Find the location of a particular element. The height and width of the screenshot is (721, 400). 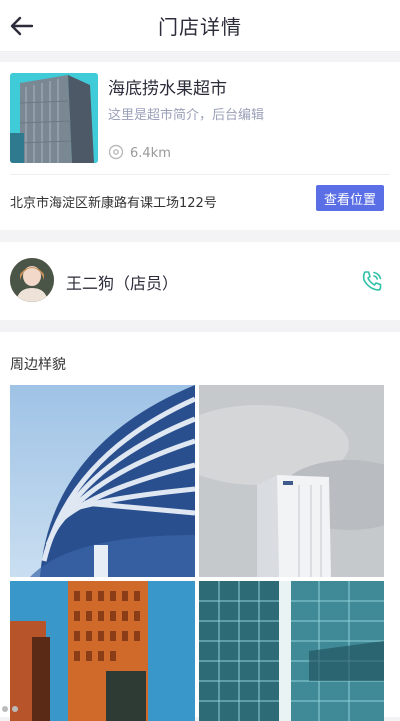

page-title: 门店详情 is located at coordinates (200, 27).